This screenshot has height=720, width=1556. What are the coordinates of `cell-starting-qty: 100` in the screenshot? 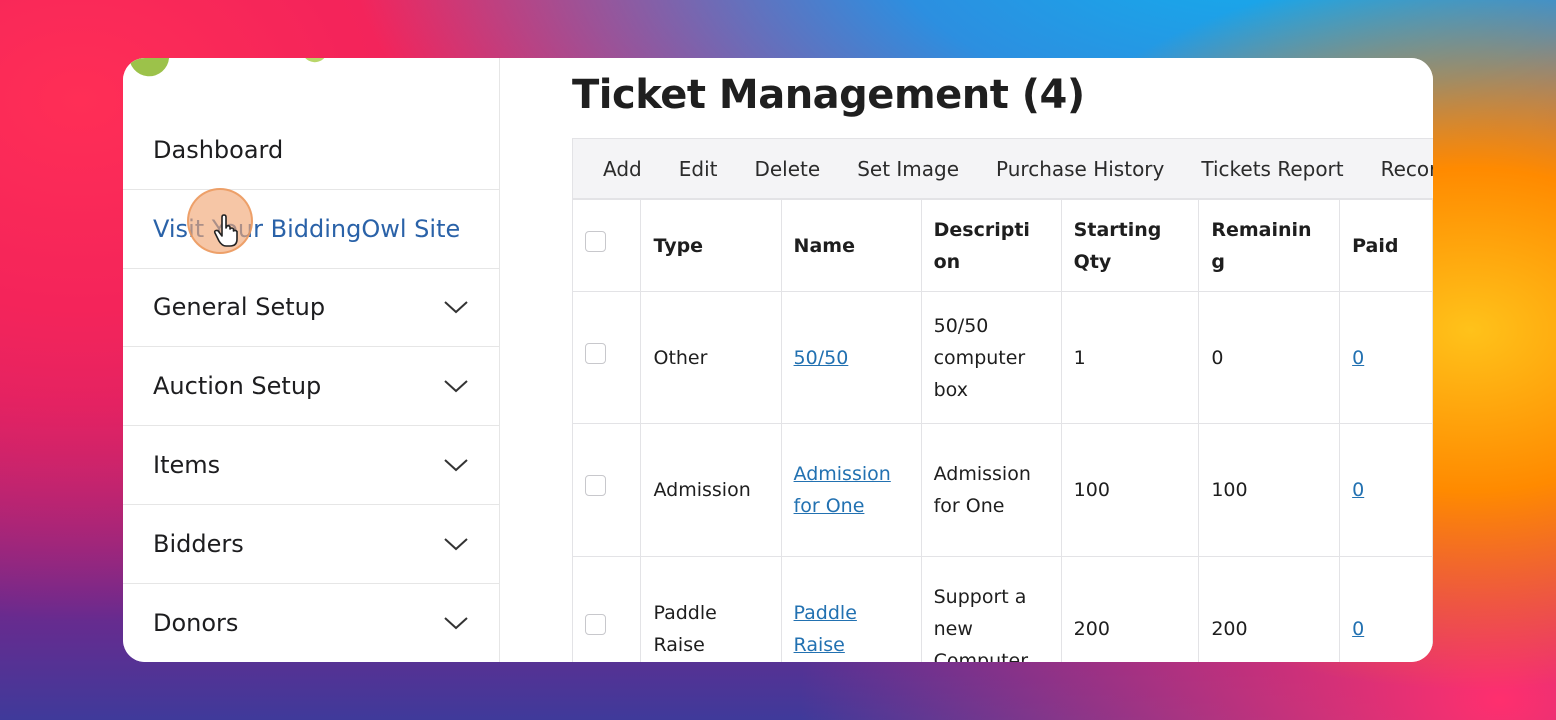 It's located at (1130, 490).